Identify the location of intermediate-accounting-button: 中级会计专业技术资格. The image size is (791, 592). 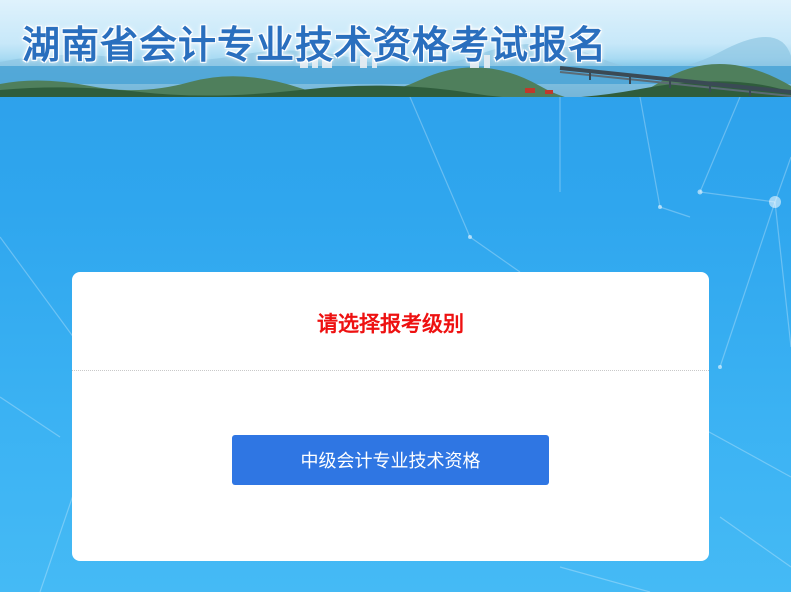
(390, 460).